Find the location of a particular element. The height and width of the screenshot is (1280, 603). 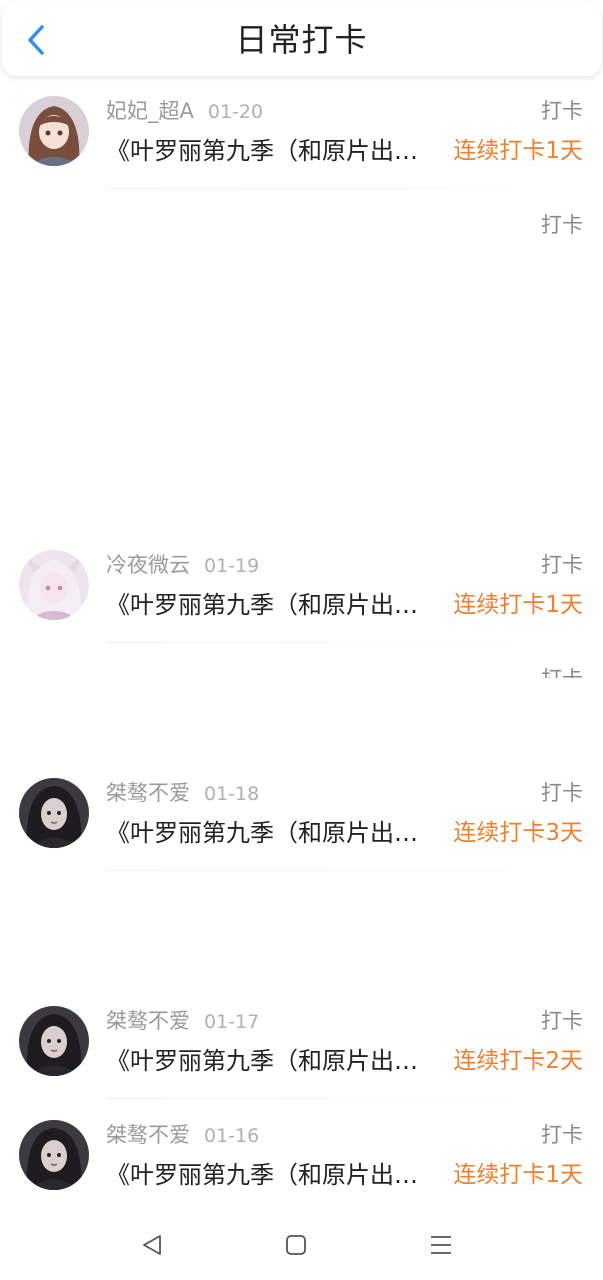

user-name: 冷夜微云 is located at coordinates (148, 565).